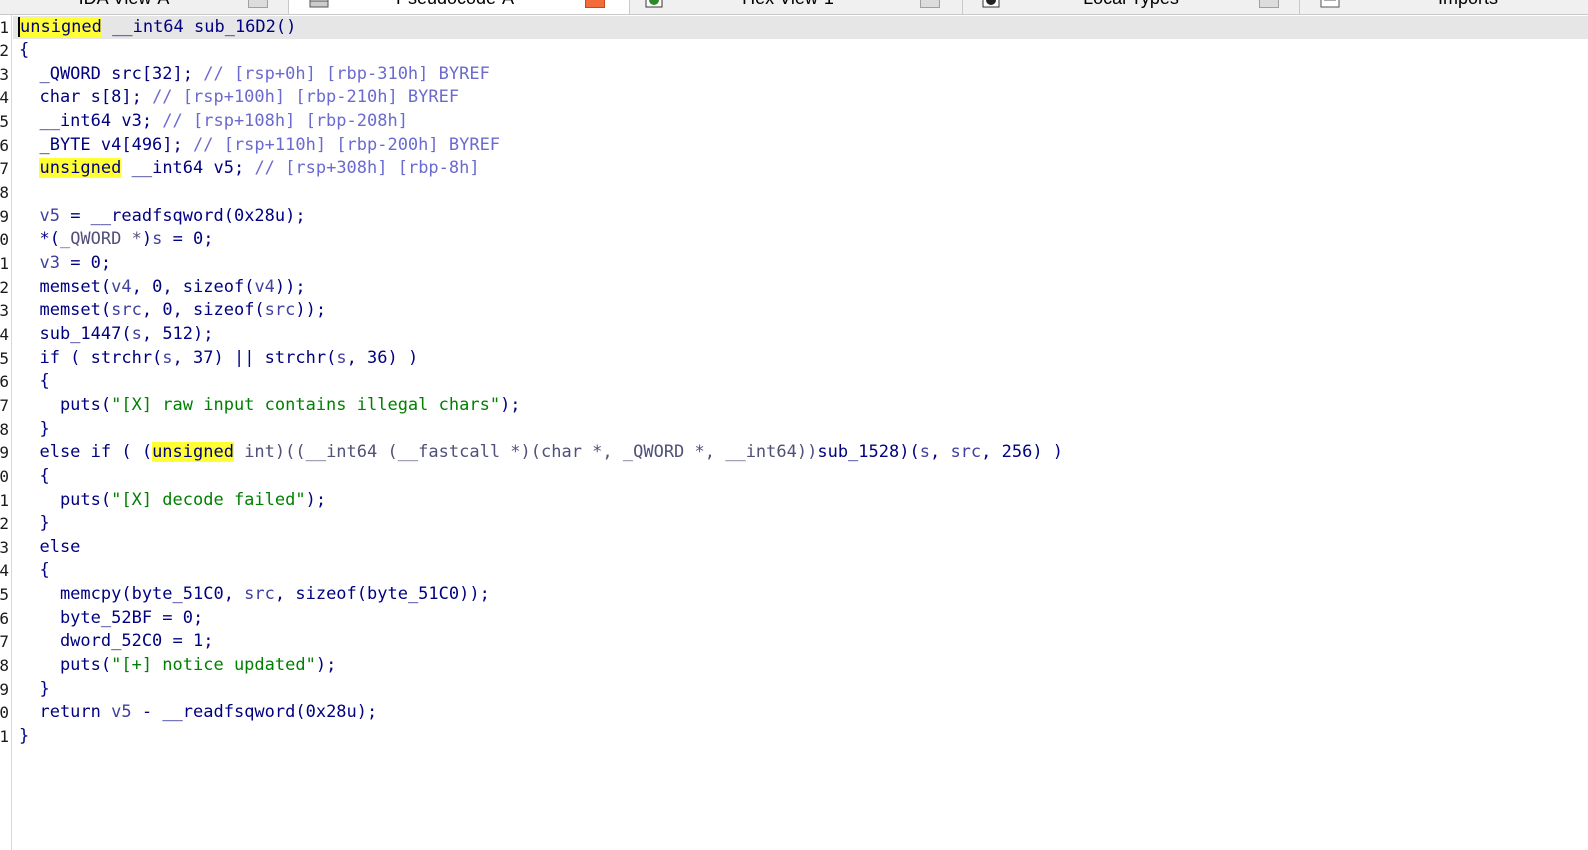 The image size is (1588, 850). I want to click on code-token: // [rsp+100h] [rbp-210h] BYREF, so click(305, 97).